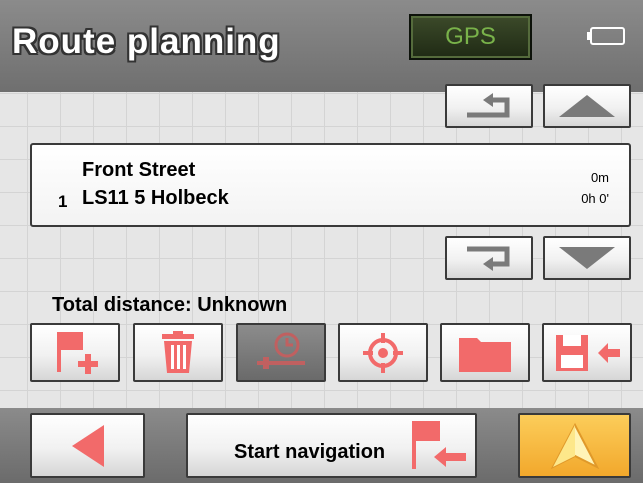 This screenshot has width=643, height=483. Describe the element at coordinates (599, 177) in the screenshot. I see `route-item-distance: 0m` at that location.